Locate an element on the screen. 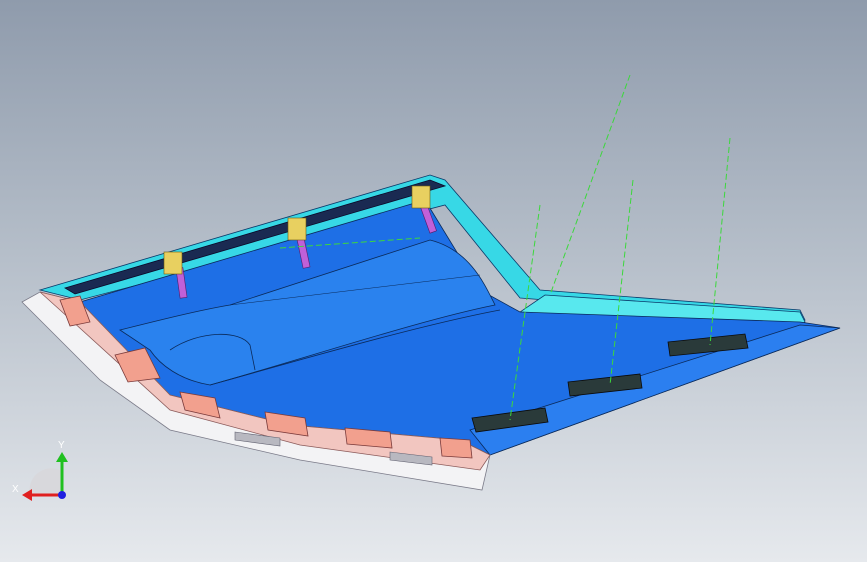 Image resolution: width=867 pixels, height=562 pixels. y-axis-label: Y is located at coordinates (61, 445).